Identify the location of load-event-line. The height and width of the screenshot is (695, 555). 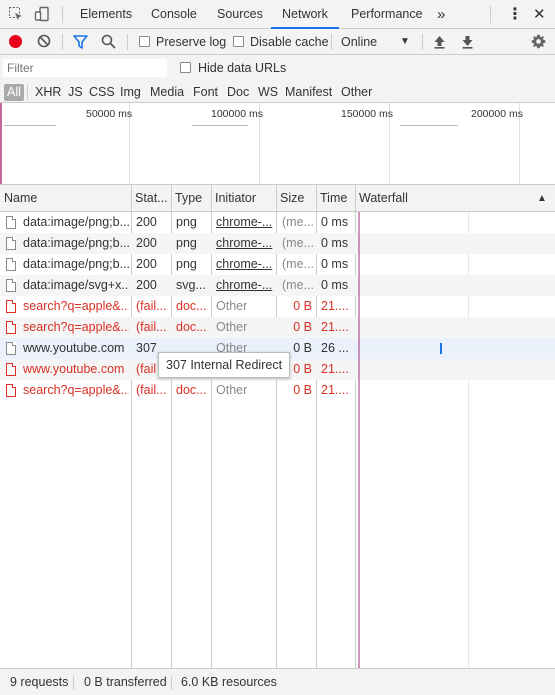
(359, 440).